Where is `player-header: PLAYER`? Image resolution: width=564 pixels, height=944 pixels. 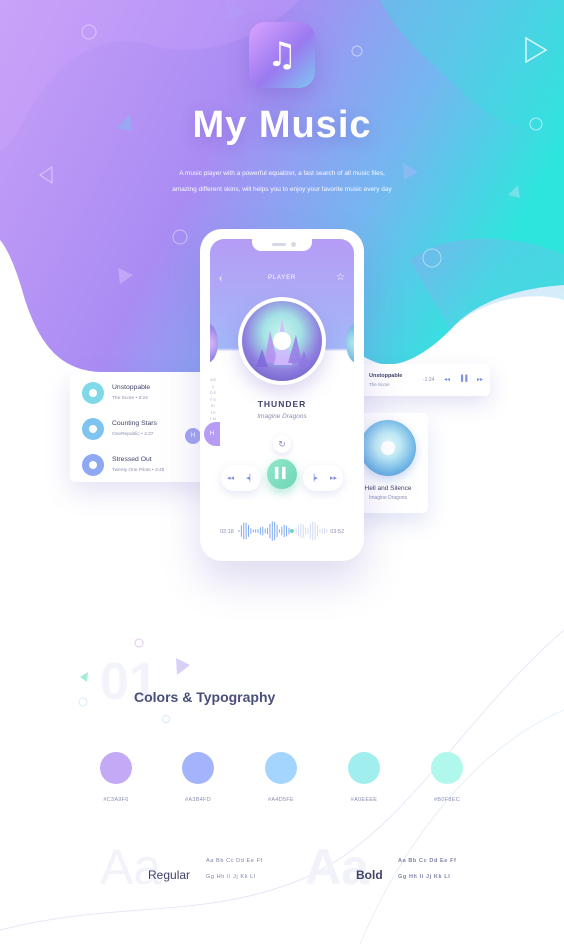
player-header: PLAYER is located at coordinates (282, 278).